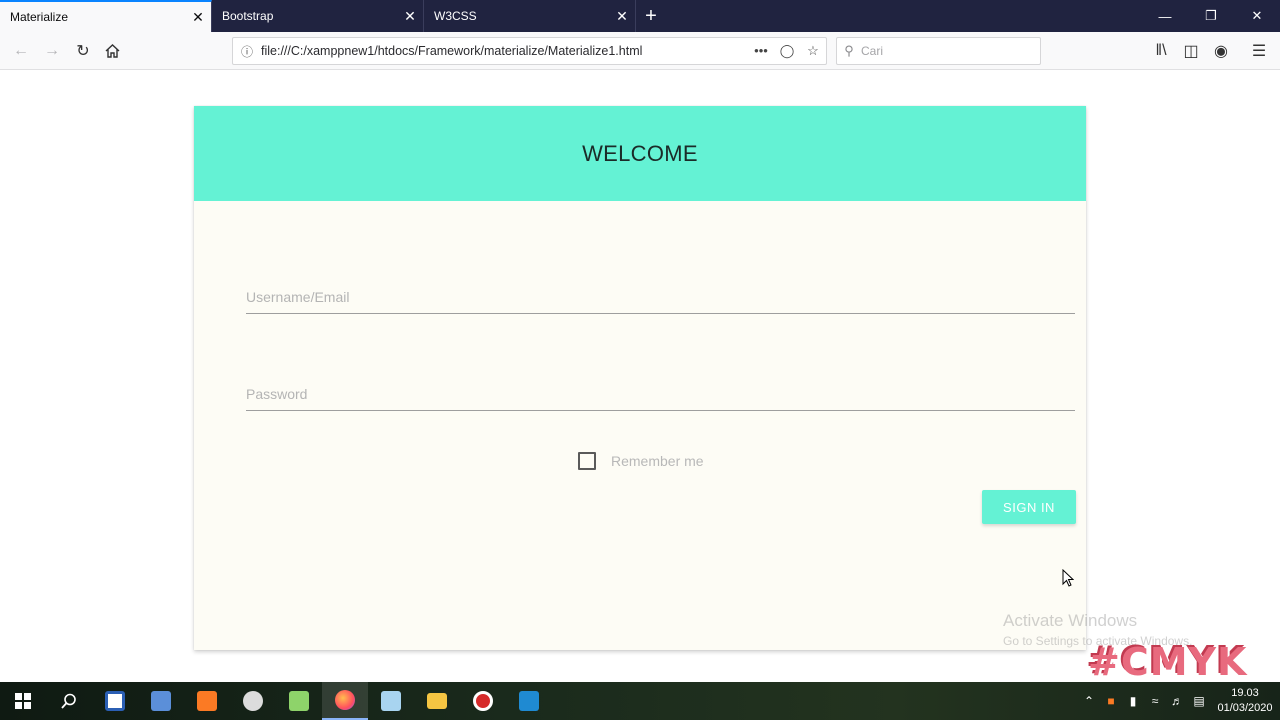  What do you see at coordinates (787, 51) in the screenshot?
I see `pocket-icon: ◯` at bounding box center [787, 51].